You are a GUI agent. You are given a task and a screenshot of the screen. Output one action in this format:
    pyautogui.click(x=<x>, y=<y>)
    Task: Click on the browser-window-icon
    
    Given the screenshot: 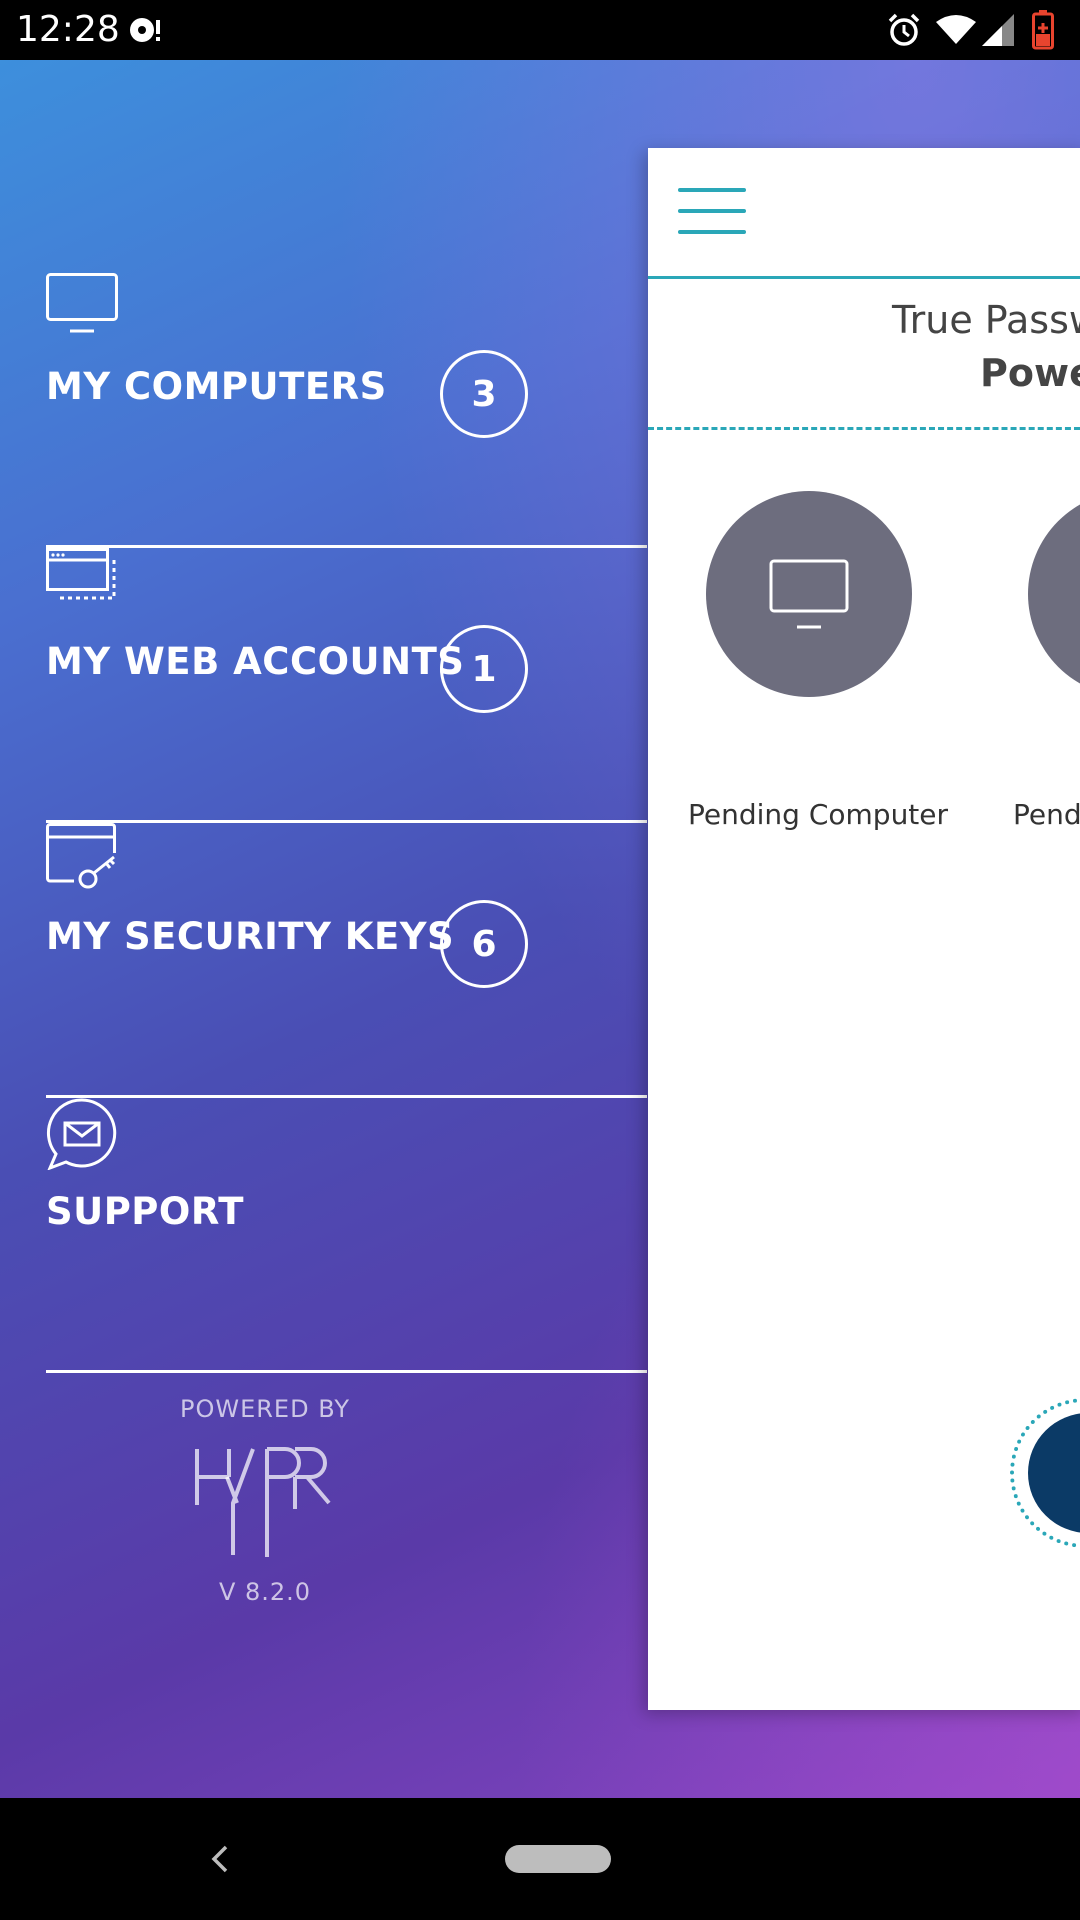 What is the action you would take?
    pyautogui.click(x=82, y=577)
    